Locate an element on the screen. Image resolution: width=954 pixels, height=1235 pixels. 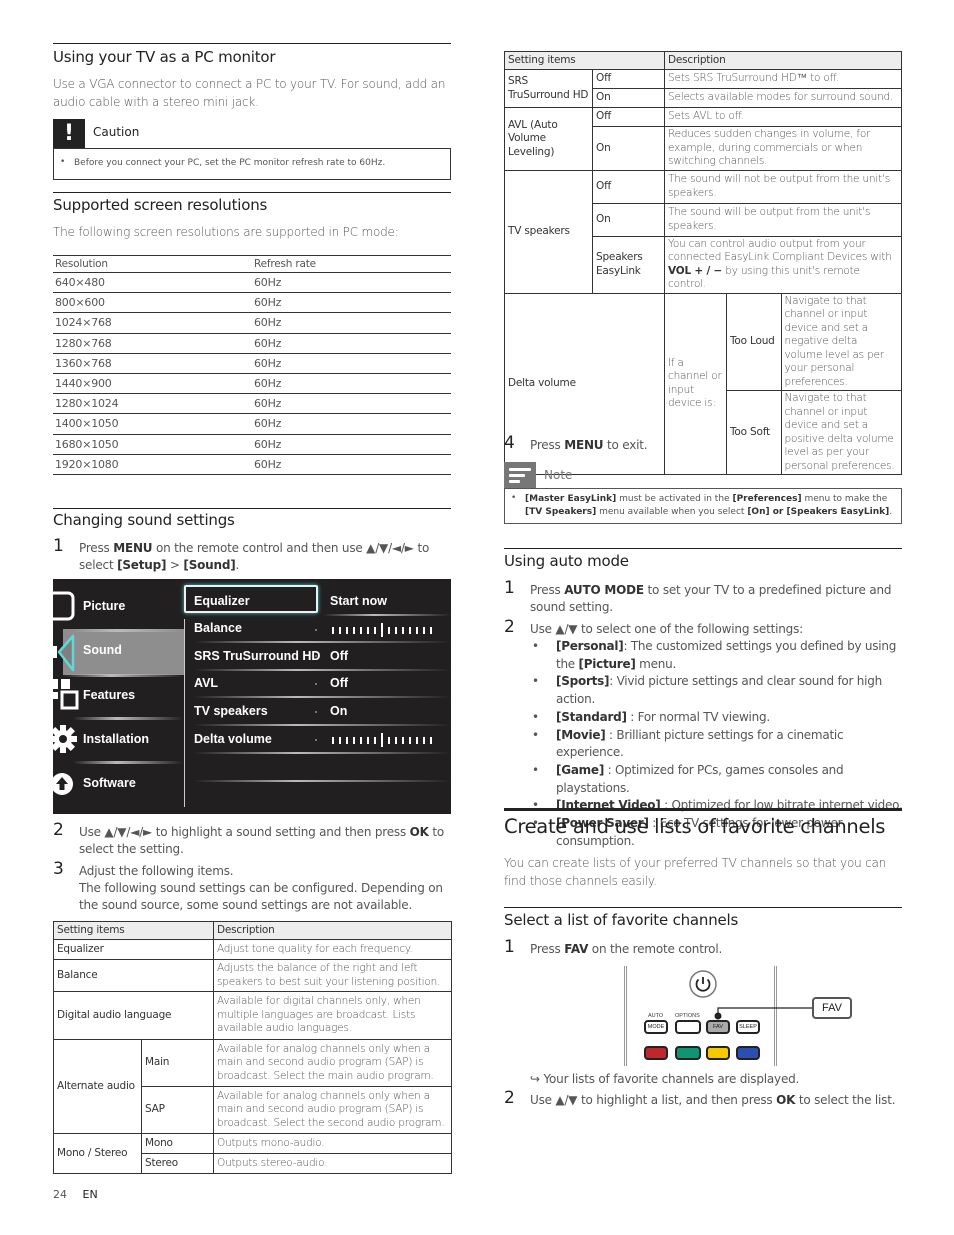
resolution-cell: 1280×1024 is located at coordinates (152, 404).